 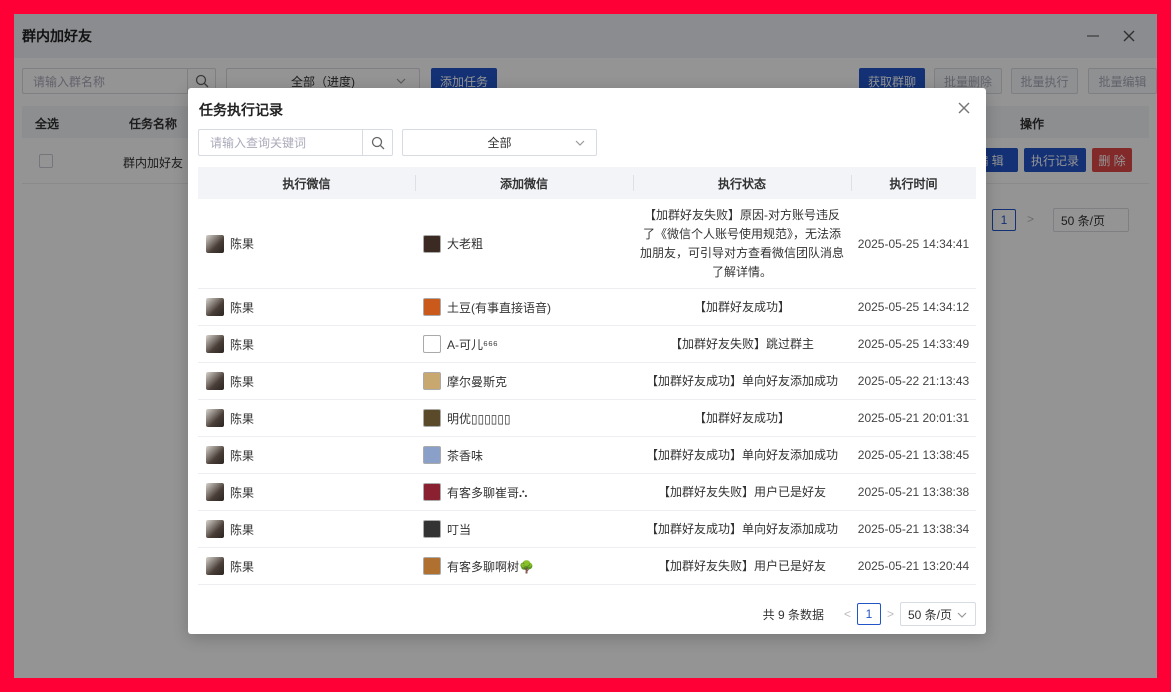 What do you see at coordinates (524, 344) in the screenshot?
I see `add-wechat-cell: A-可儿⁶⁶⁶` at bounding box center [524, 344].